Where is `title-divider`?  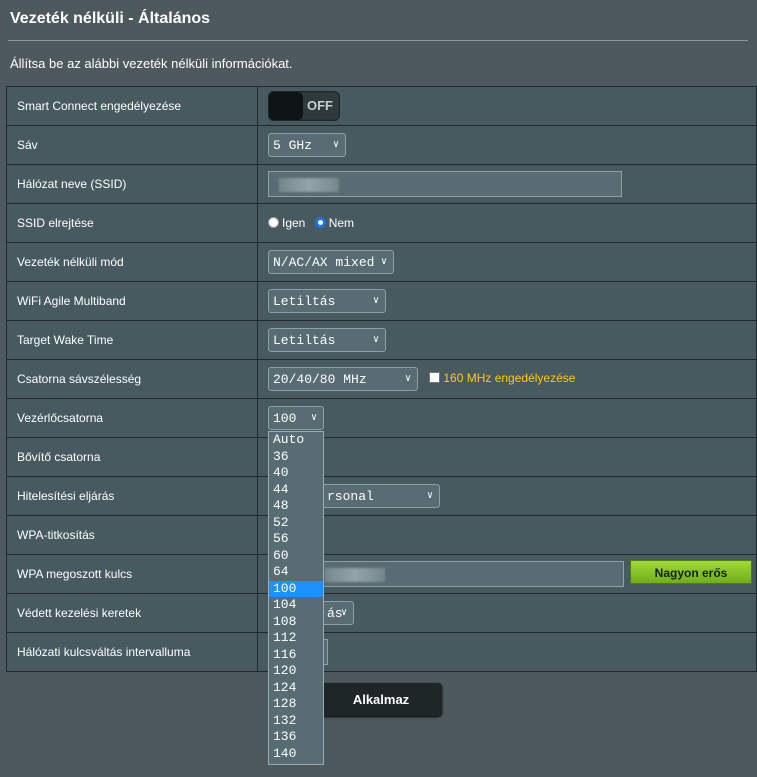
title-divider is located at coordinates (378, 40).